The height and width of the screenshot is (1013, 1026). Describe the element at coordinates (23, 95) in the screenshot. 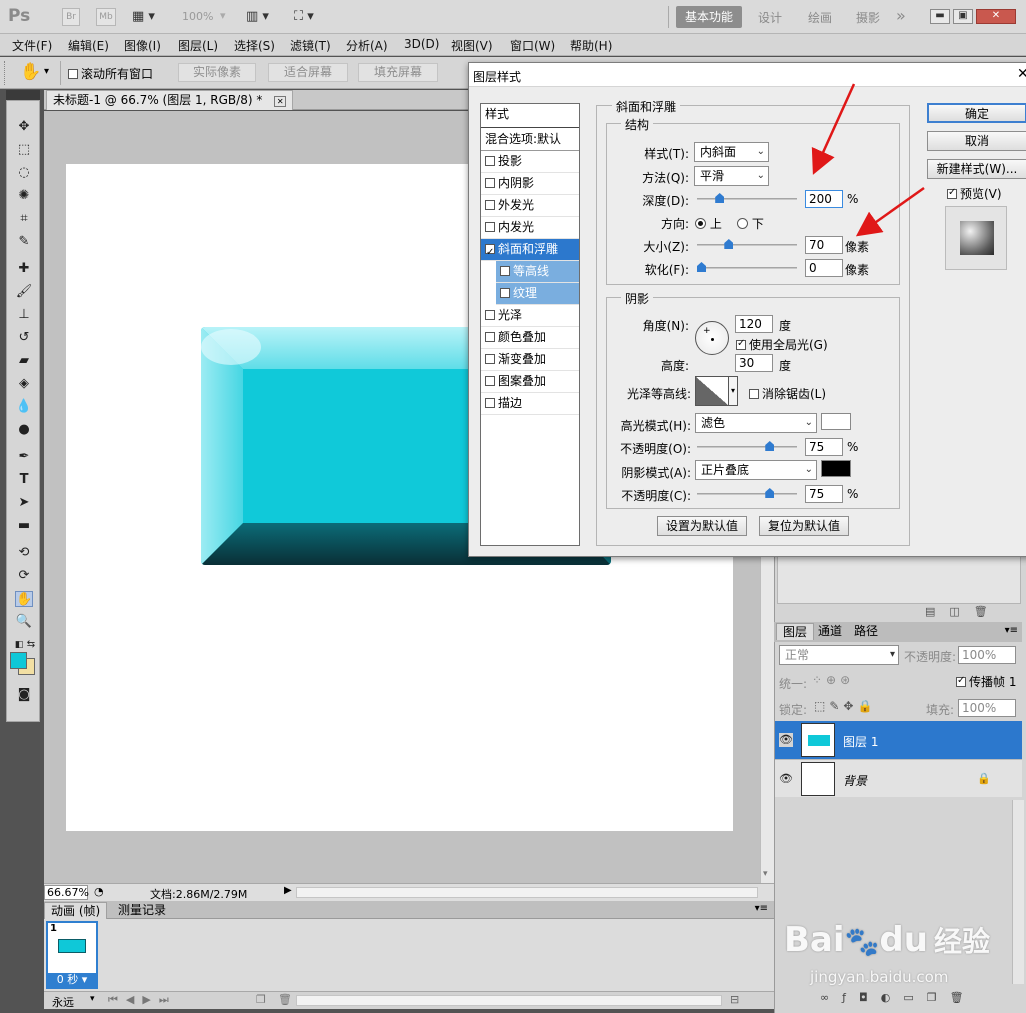

I see `tools-panel-header` at that location.